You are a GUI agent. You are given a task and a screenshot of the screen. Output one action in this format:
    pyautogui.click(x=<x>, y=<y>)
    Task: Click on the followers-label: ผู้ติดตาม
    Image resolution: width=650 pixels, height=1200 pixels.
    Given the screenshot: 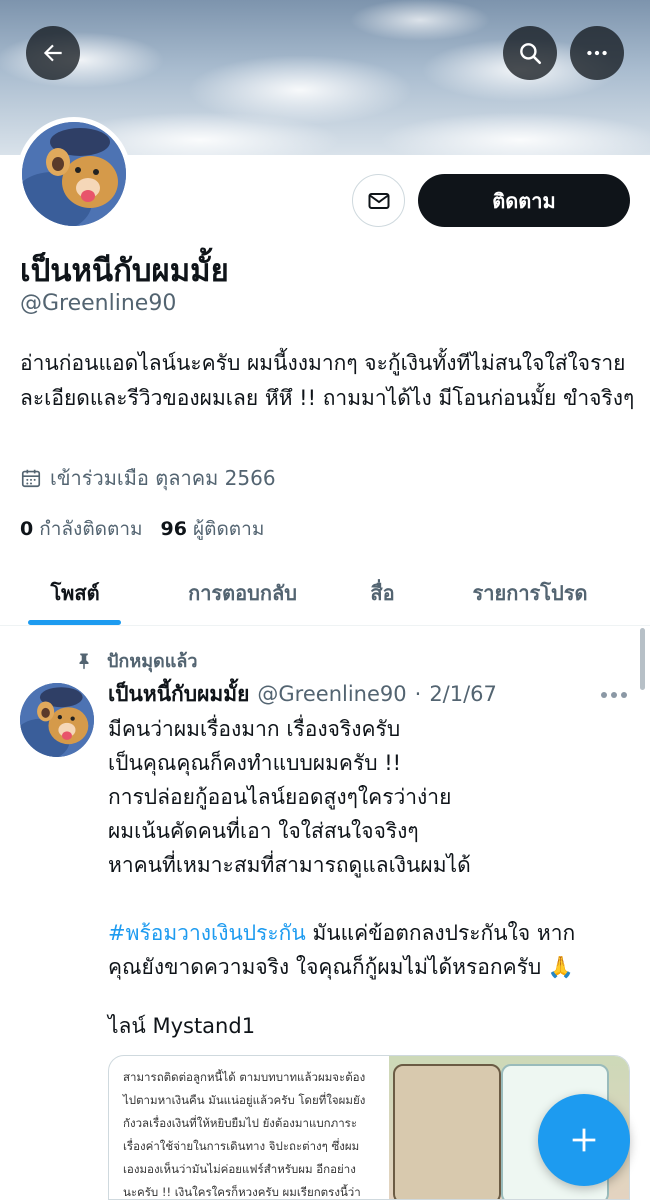 What is the action you would take?
    pyautogui.click(x=229, y=529)
    